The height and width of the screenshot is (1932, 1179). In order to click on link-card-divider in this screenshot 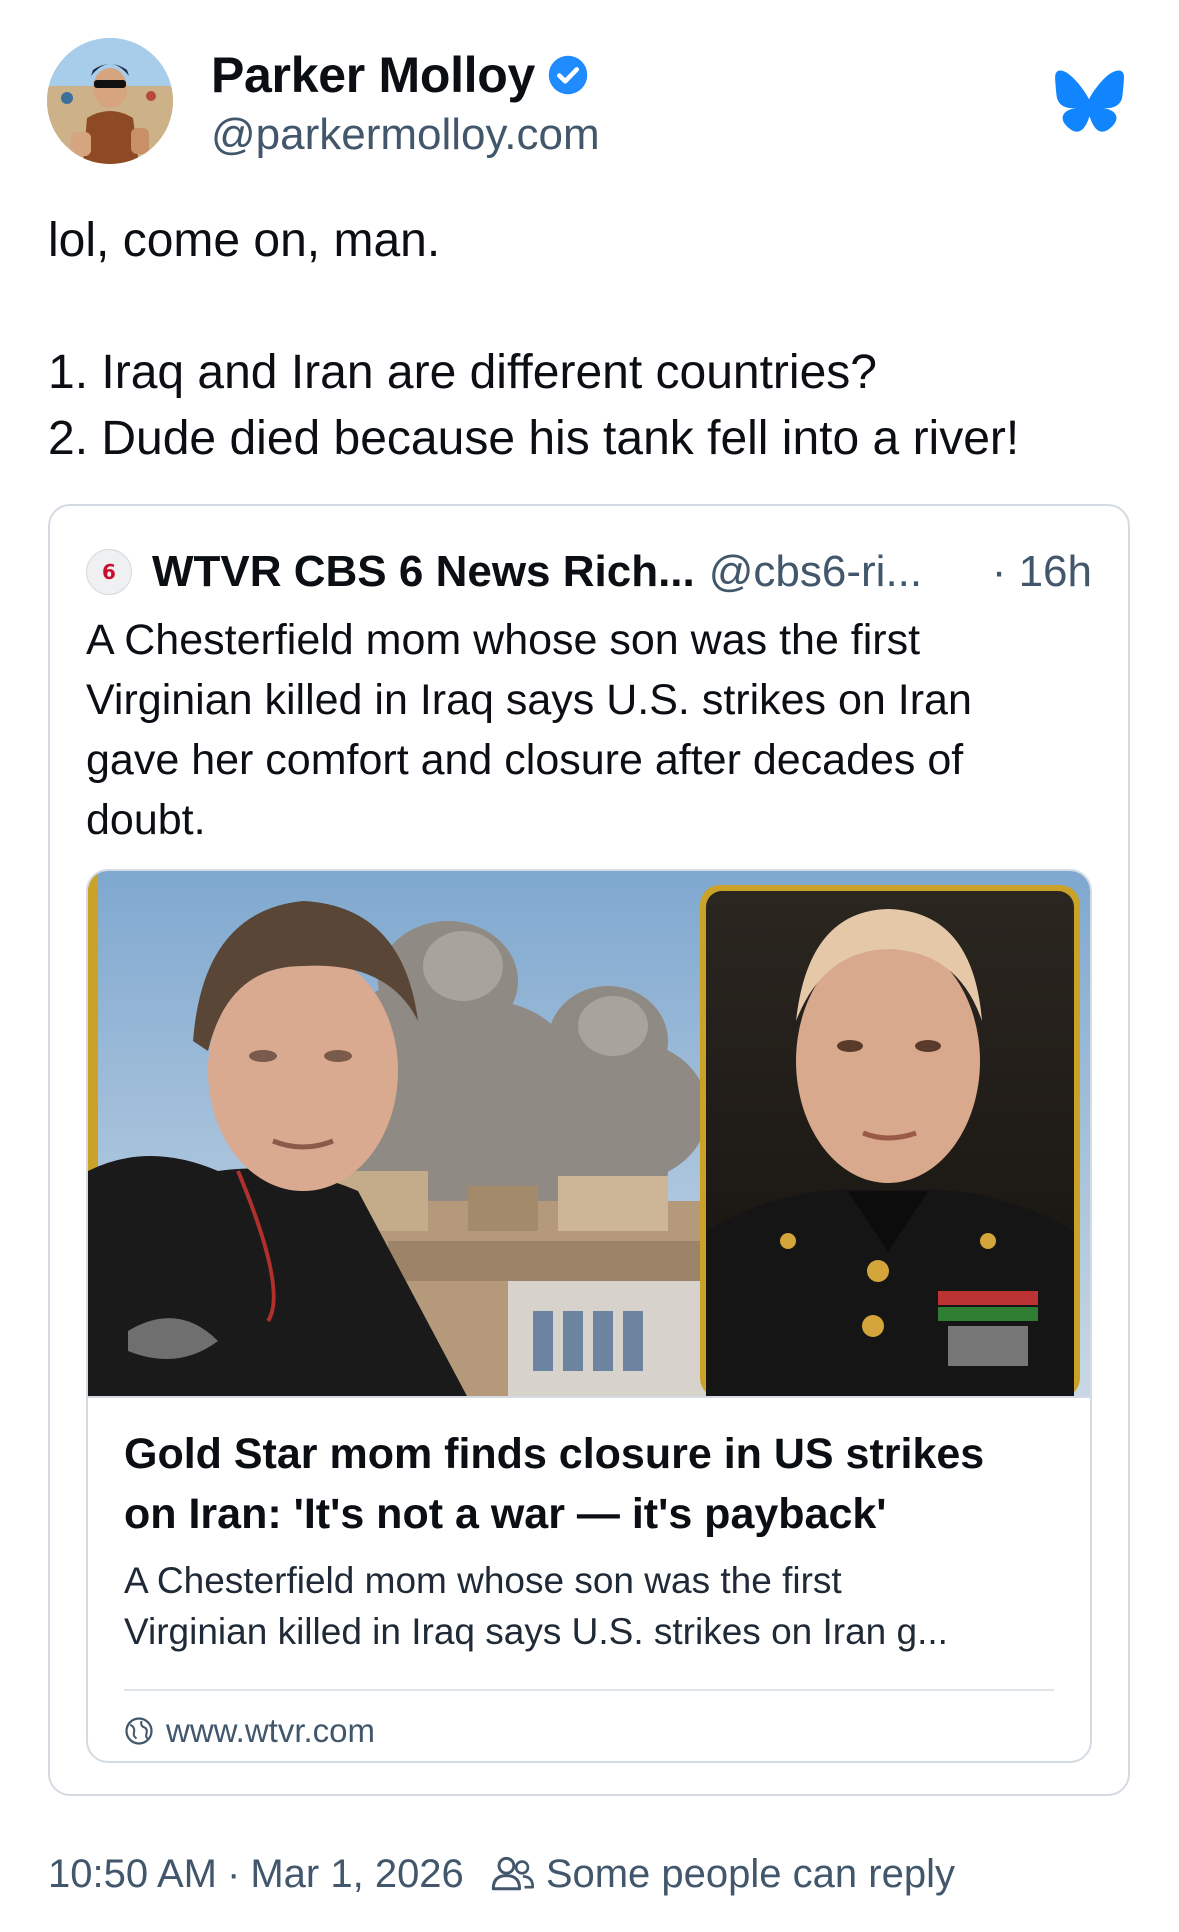, I will do `click(589, 1690)`.